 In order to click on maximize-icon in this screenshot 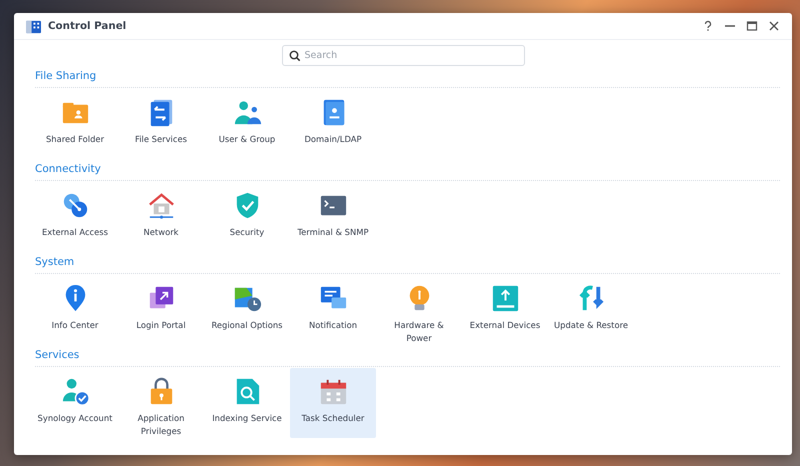, I will do `click(752, 26)`.